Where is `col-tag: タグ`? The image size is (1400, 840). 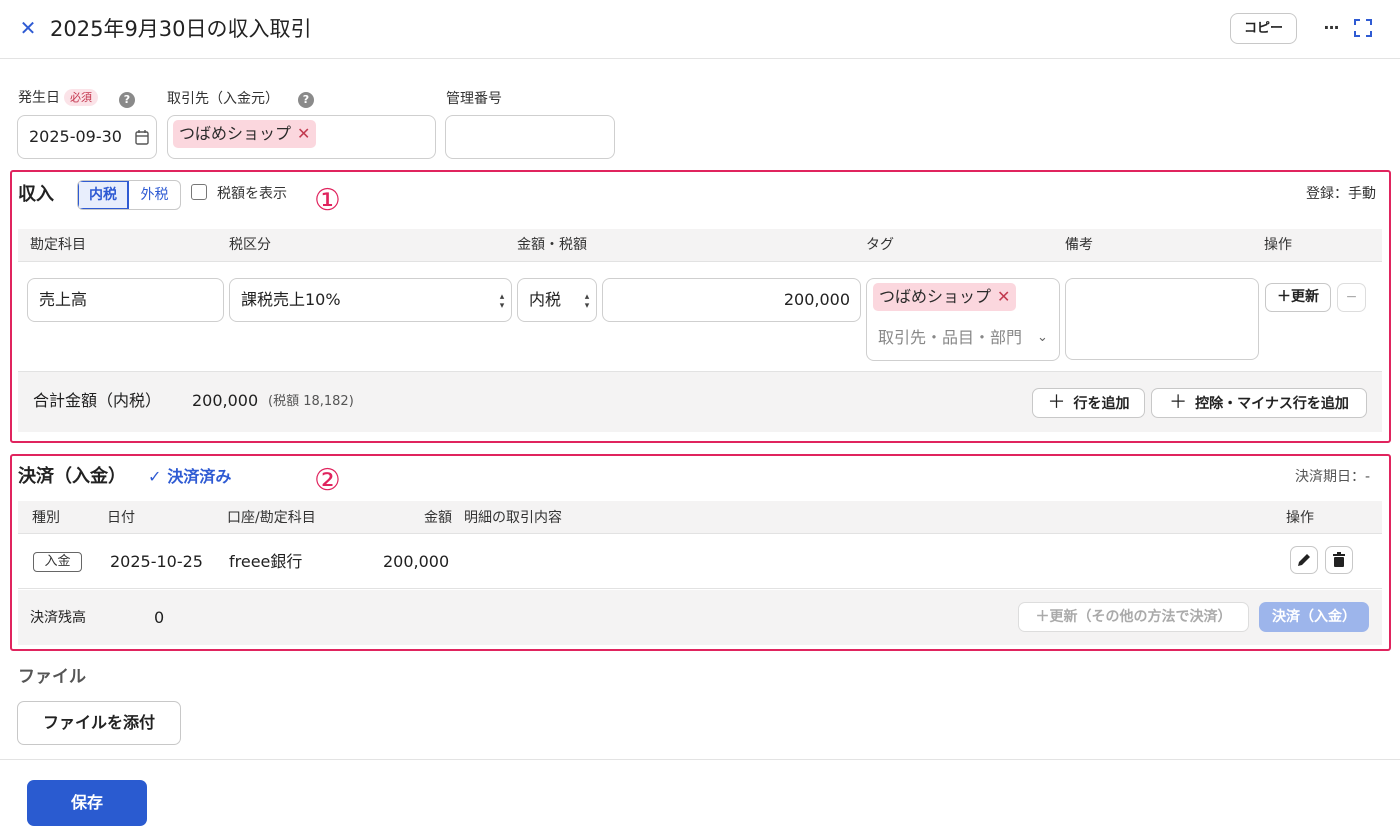 col-tag: タグ is located at coordinates (880, 245).